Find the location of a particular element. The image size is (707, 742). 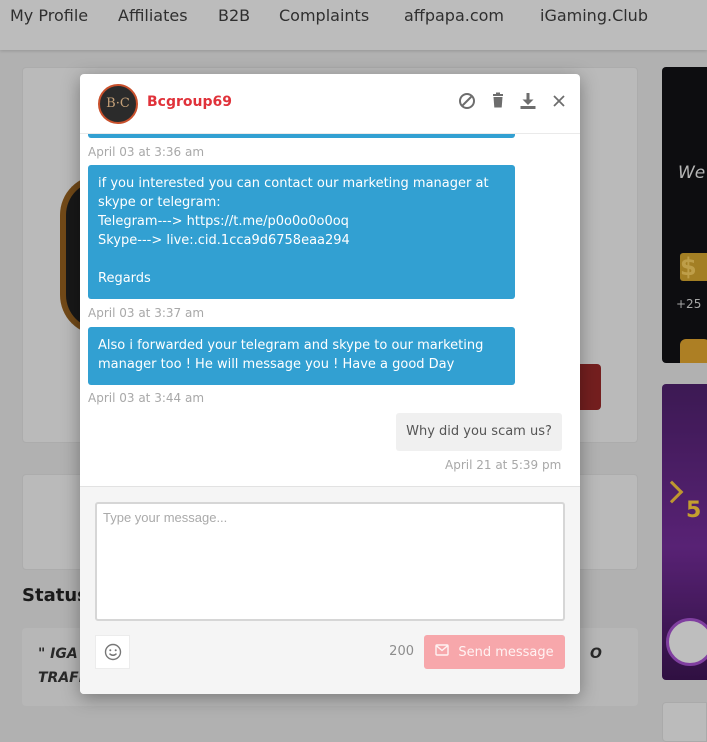

chat-header: B·C Bcgroup69 is located at coordinates (330, 104).